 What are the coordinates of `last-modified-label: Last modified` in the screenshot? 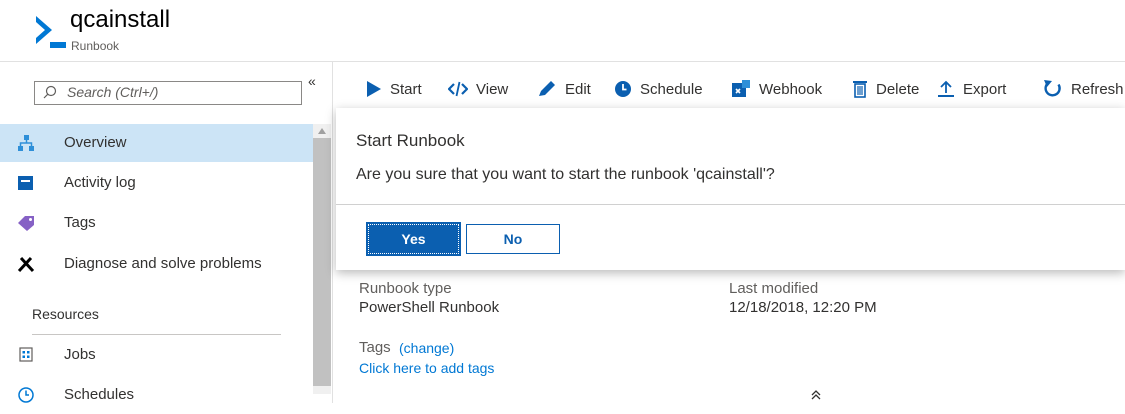 It's located at (774, 288).